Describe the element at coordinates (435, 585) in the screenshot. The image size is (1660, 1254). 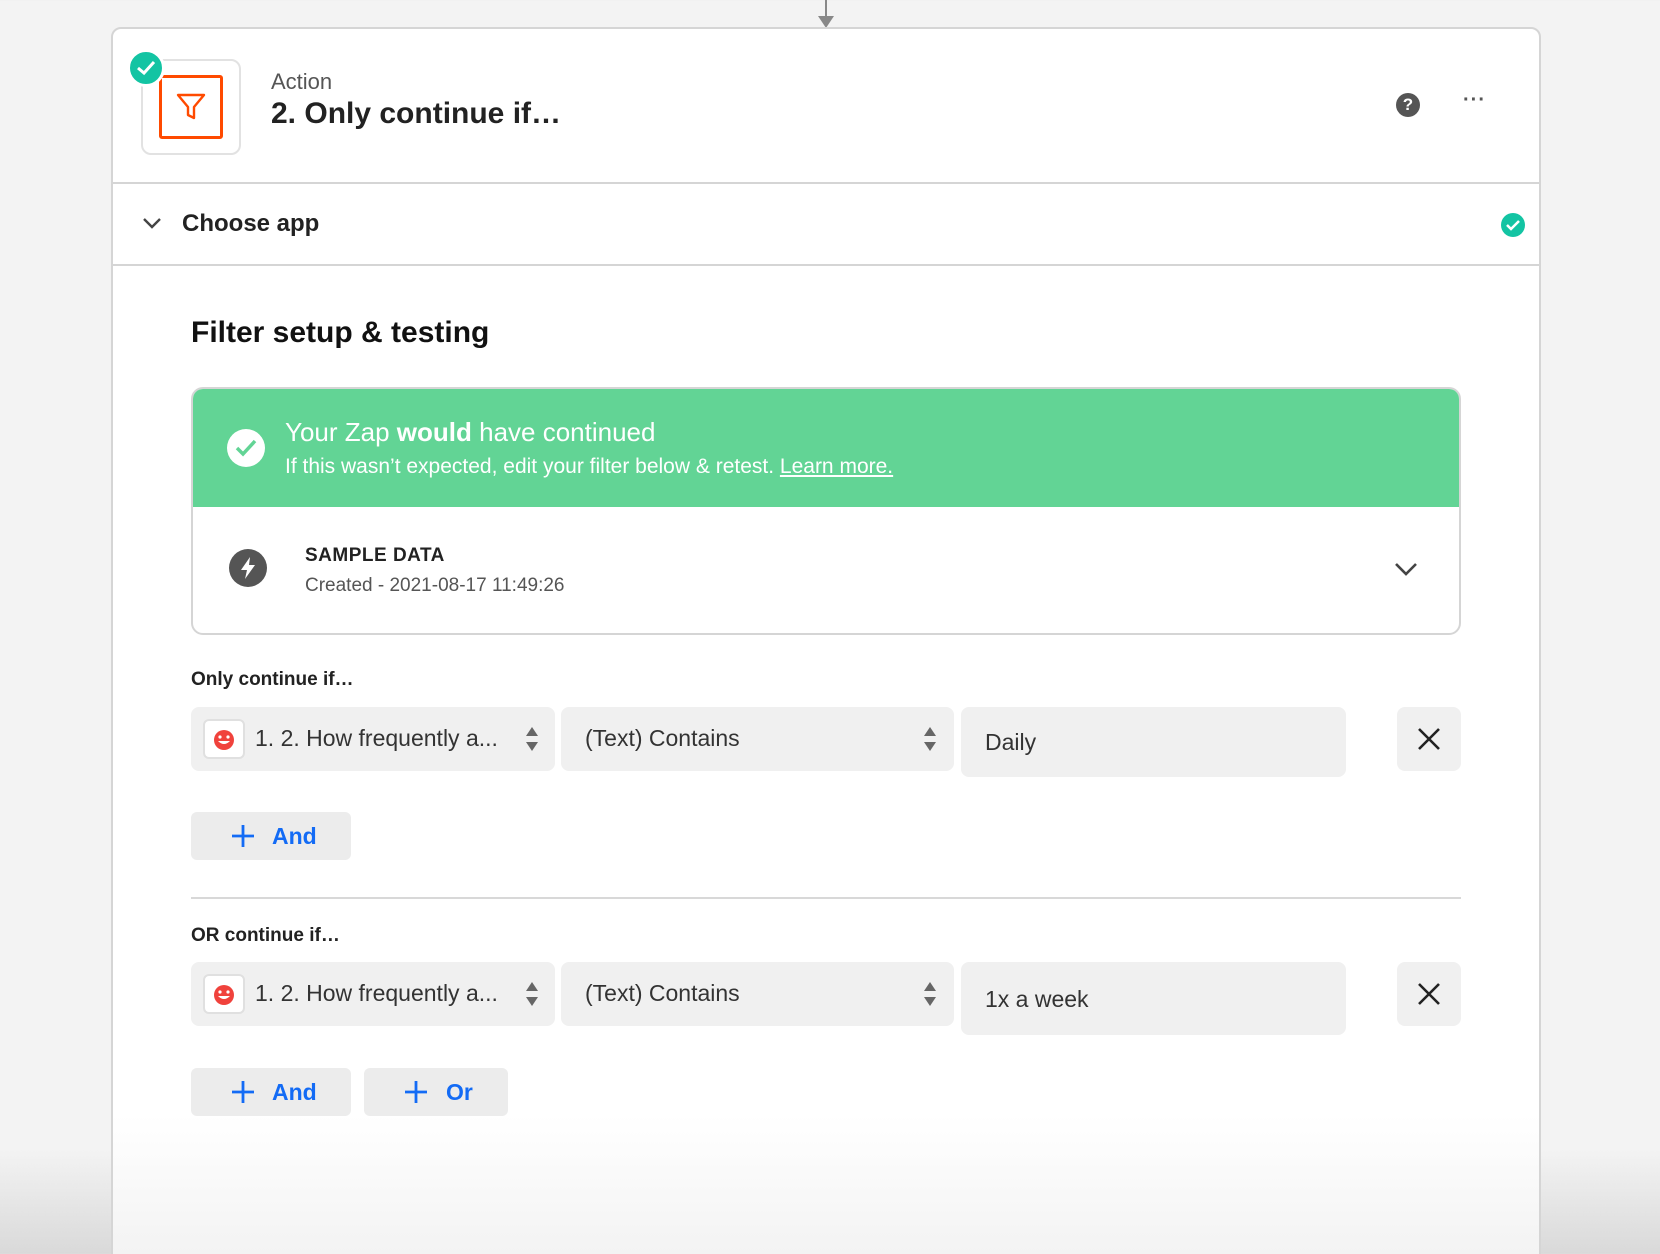
I see `sample-data-created: Created - 2021-08-17 11:49:26` at that location.